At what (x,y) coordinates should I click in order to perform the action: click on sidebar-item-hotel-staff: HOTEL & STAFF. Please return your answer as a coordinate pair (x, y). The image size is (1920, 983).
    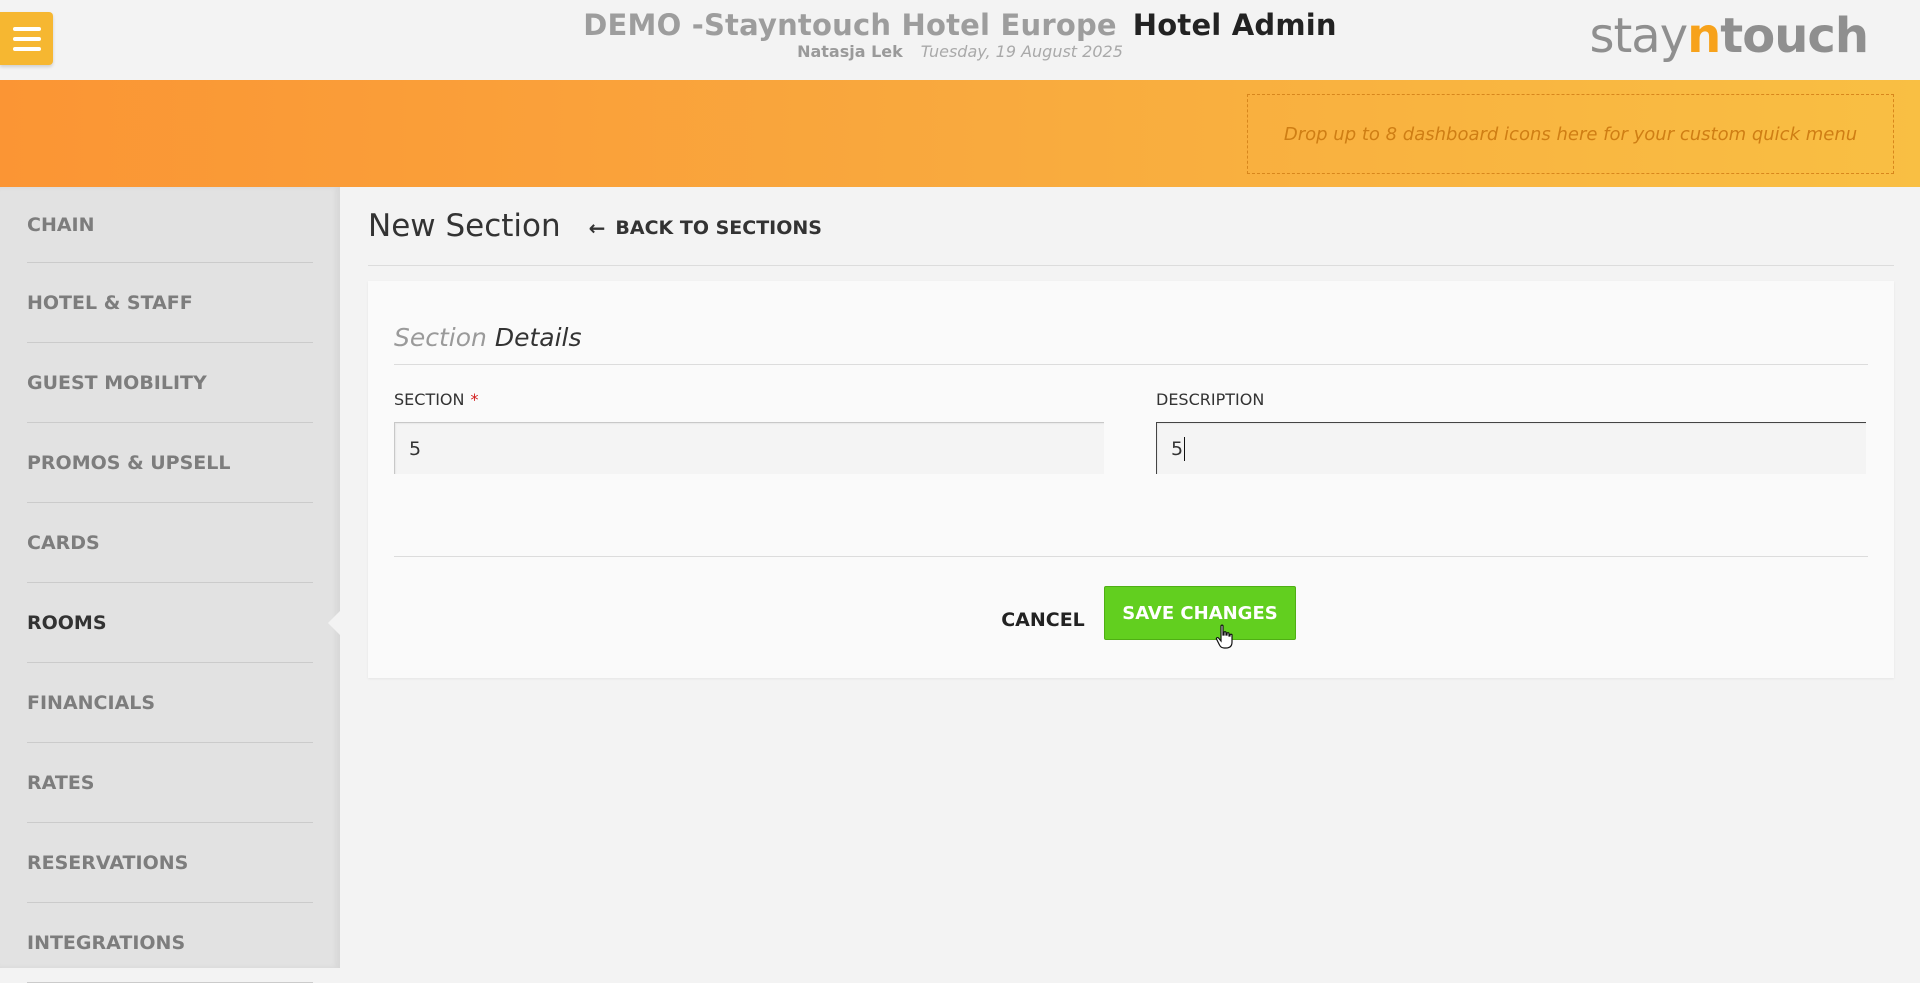
    Looking at the image, I should click on (170, 303).